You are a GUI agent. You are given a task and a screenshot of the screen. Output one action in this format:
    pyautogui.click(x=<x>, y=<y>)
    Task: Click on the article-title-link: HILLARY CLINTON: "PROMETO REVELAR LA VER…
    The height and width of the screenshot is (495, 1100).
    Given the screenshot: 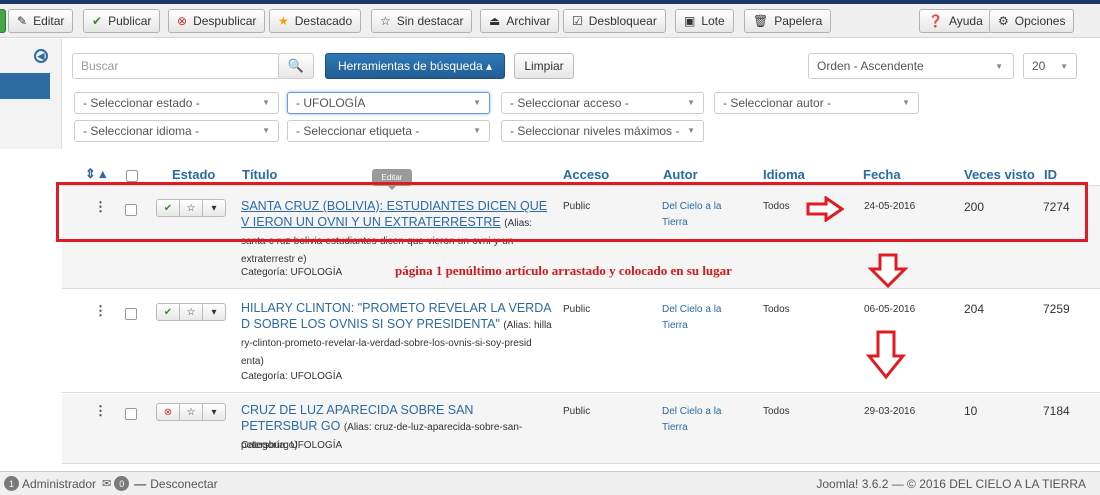 What is the action you would take?
    pyautogui.click(x=397, y=335)
    